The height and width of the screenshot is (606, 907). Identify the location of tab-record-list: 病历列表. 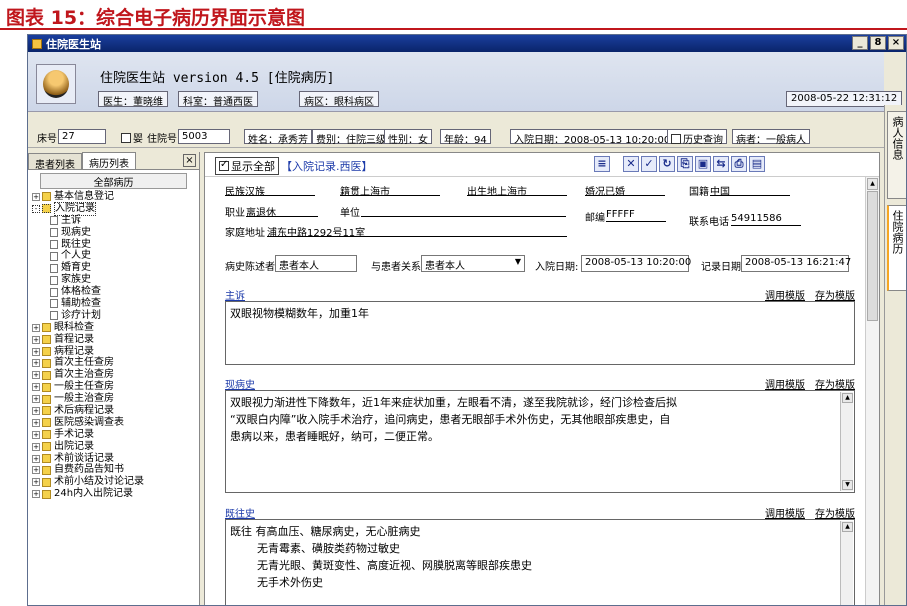
(109, 161).